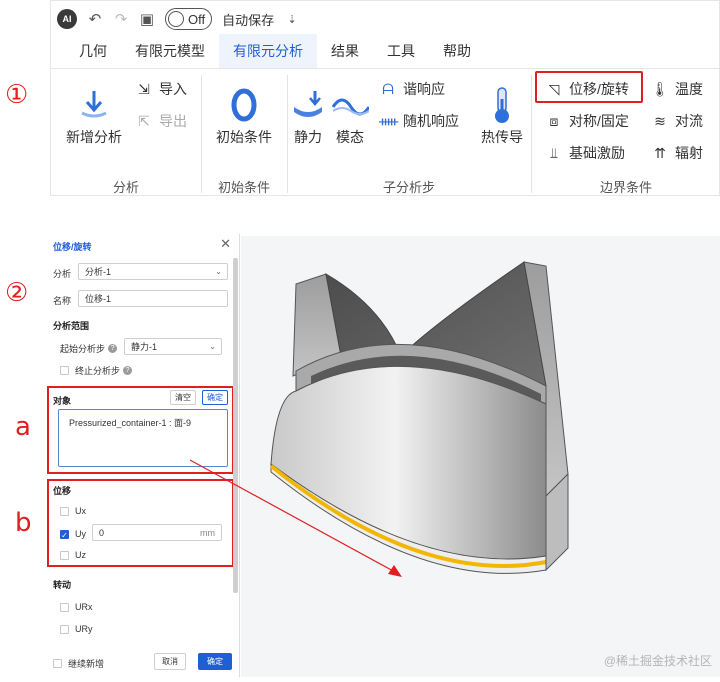 The image size is (720, 682). I want to click on analysis-row: 分析, so click(62, 273).